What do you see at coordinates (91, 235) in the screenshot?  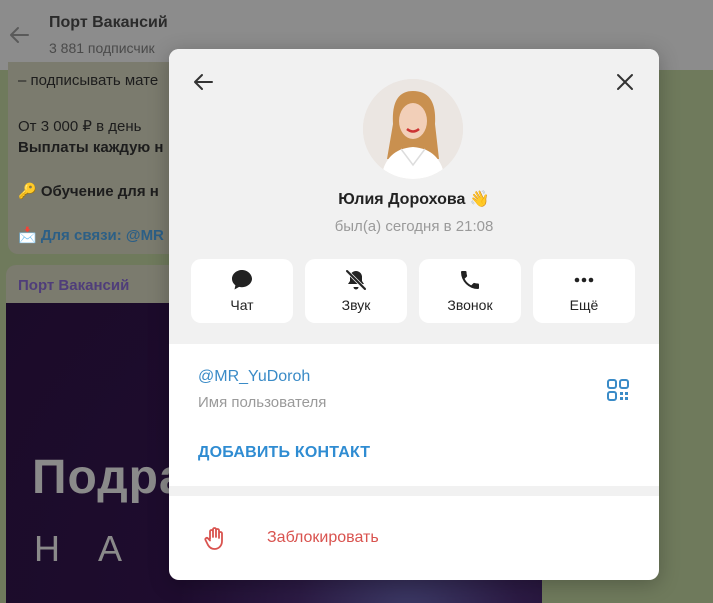 I see `message-link: 📩 Для связи: @MR` at bounding box center [91, 235].